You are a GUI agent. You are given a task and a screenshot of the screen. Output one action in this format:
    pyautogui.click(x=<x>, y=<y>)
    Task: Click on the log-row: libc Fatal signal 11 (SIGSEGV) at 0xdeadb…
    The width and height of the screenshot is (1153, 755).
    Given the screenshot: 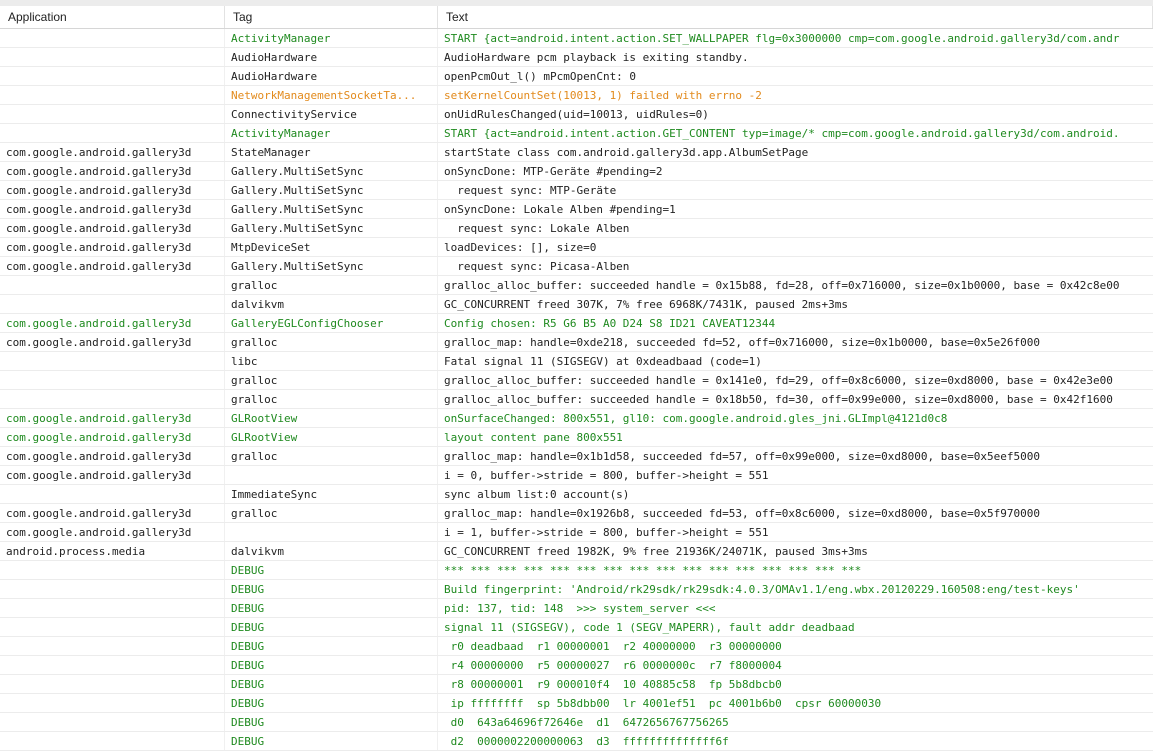 What is the action you would take?
    pyautogui.click(x=576, y=361)
    